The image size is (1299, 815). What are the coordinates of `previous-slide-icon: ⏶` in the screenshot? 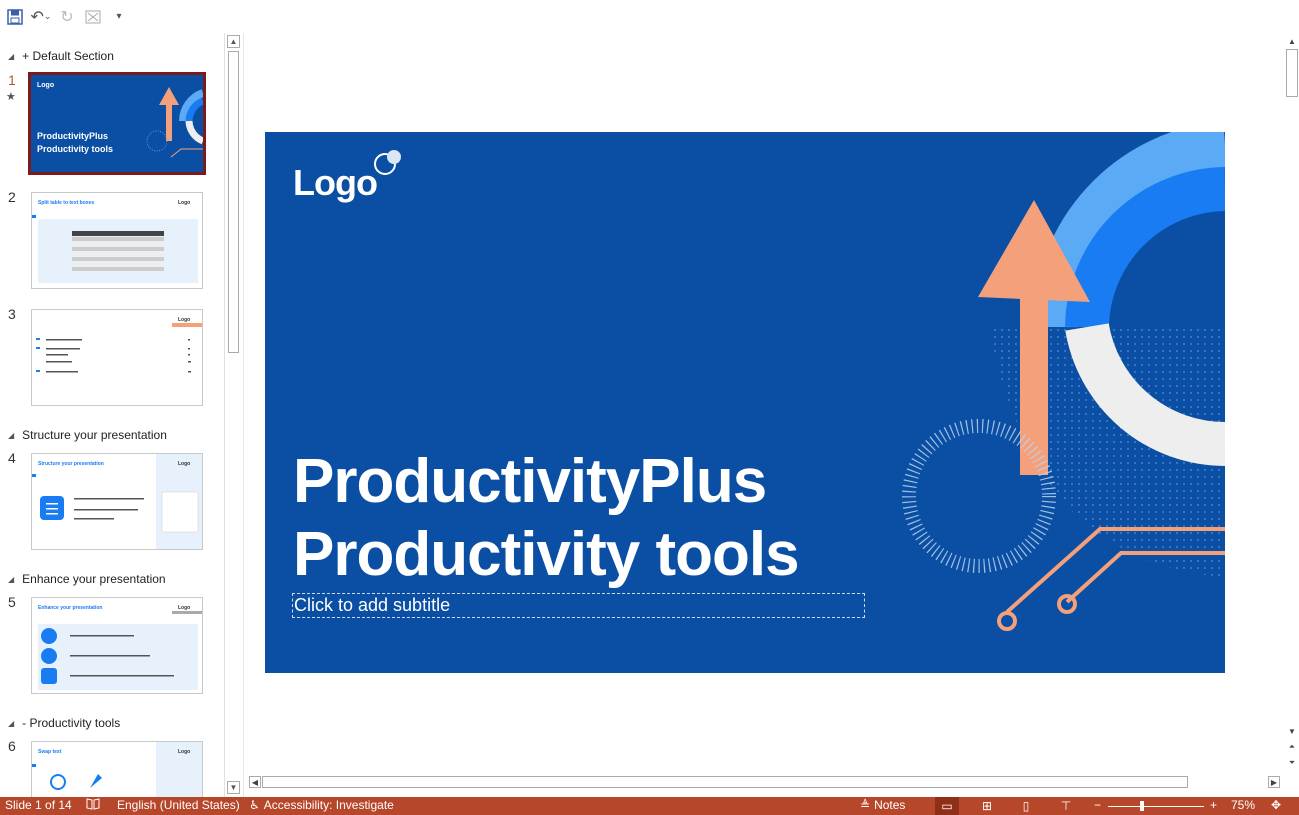 It's located at (1292, 747).